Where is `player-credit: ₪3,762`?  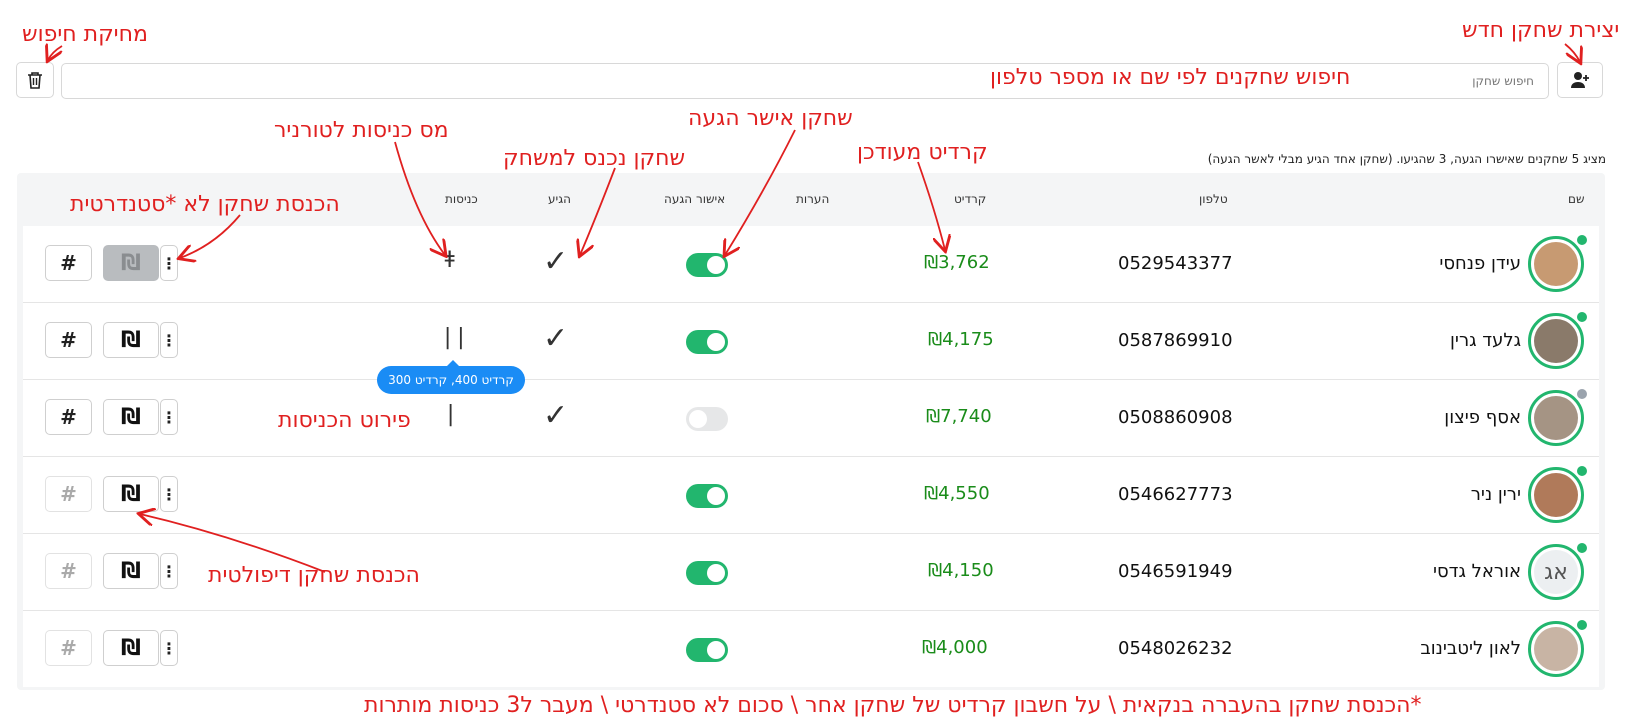 player-credit: ₪3,762 is located at coordinates (957, 262).